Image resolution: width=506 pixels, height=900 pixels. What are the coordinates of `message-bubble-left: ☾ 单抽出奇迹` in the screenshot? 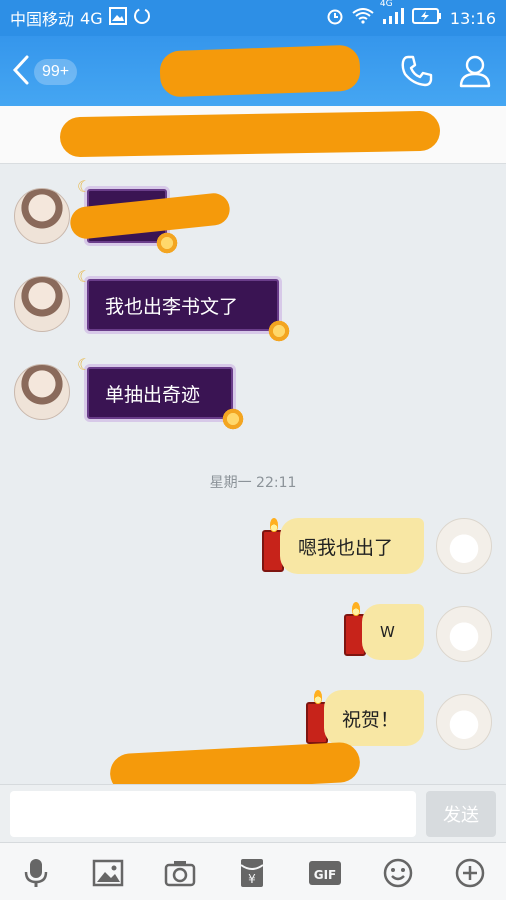 It's located at (161, 393).